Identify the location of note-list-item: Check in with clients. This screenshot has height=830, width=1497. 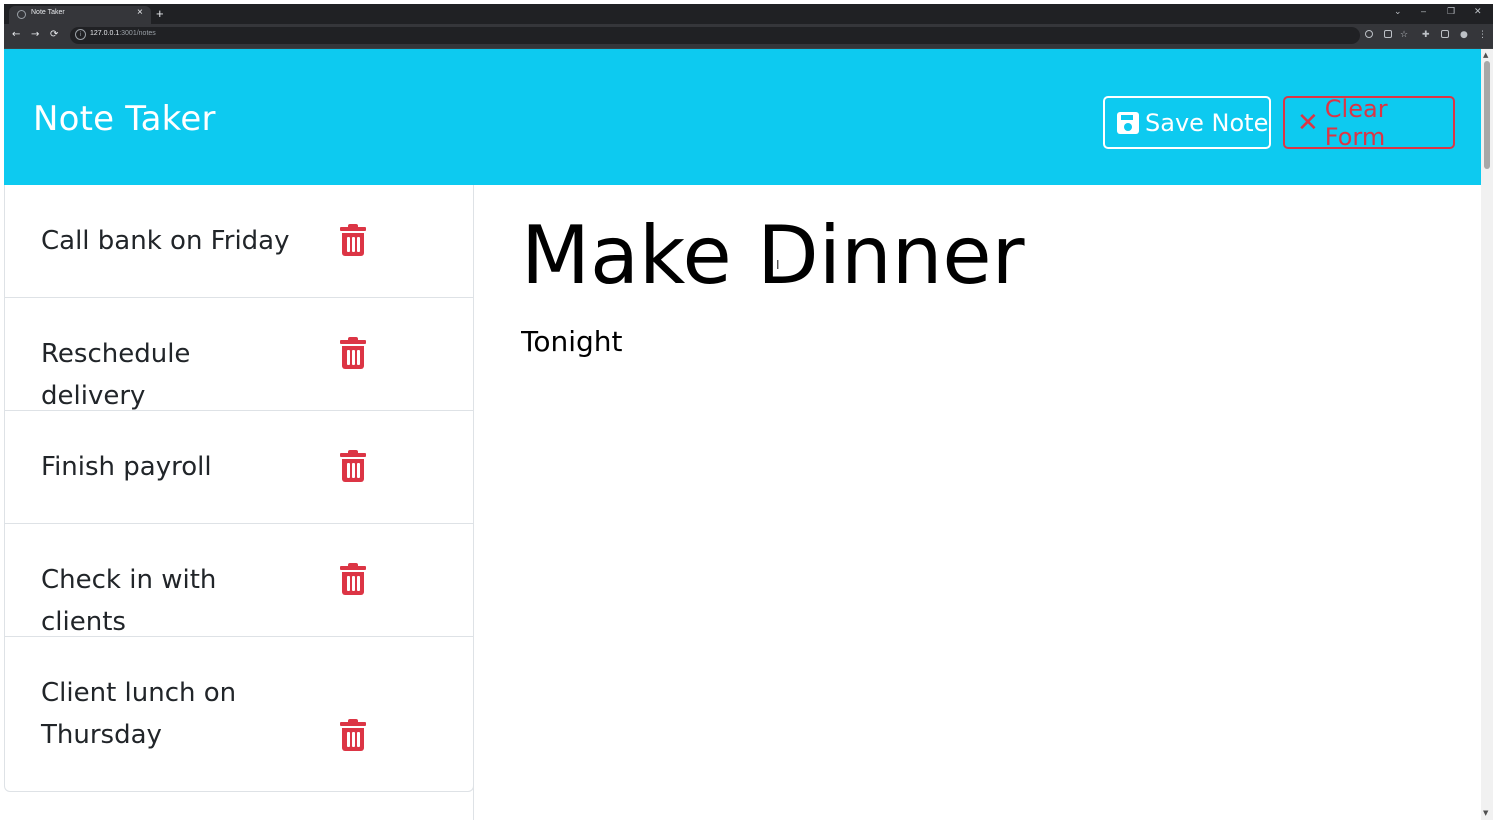
(239, 580).